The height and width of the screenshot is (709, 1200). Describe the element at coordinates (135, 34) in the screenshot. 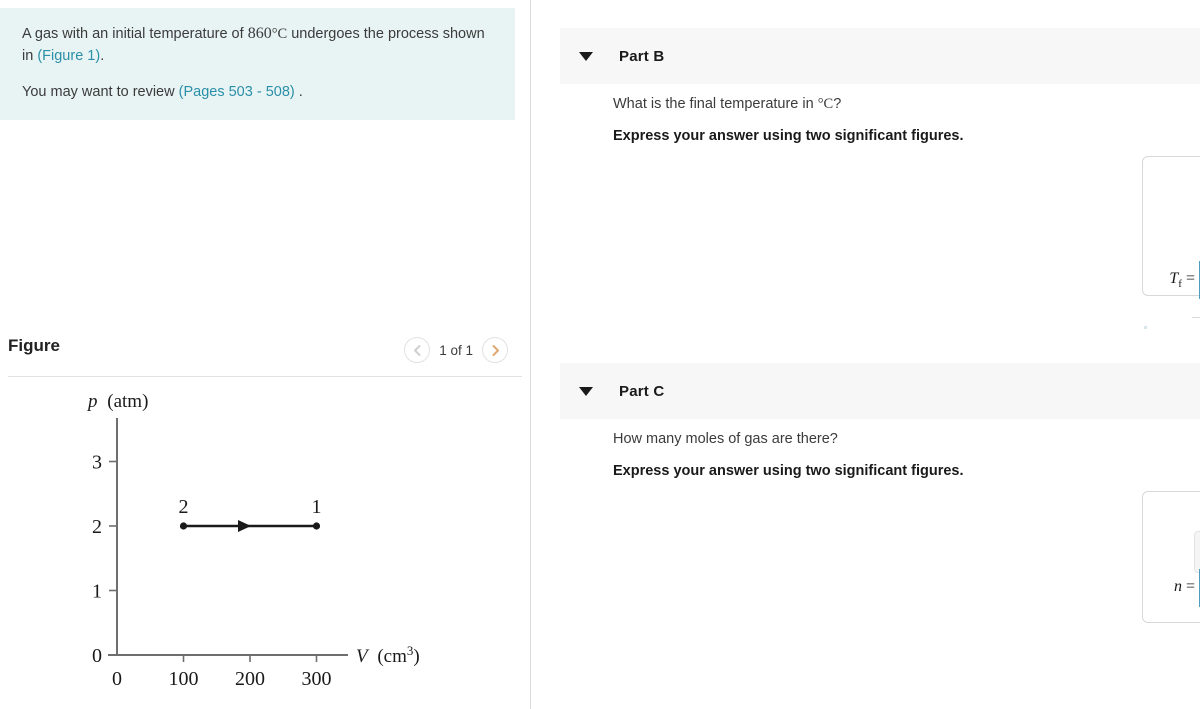

I see `problem-text-before-temp: A gas with an initial temperature of` at that location.